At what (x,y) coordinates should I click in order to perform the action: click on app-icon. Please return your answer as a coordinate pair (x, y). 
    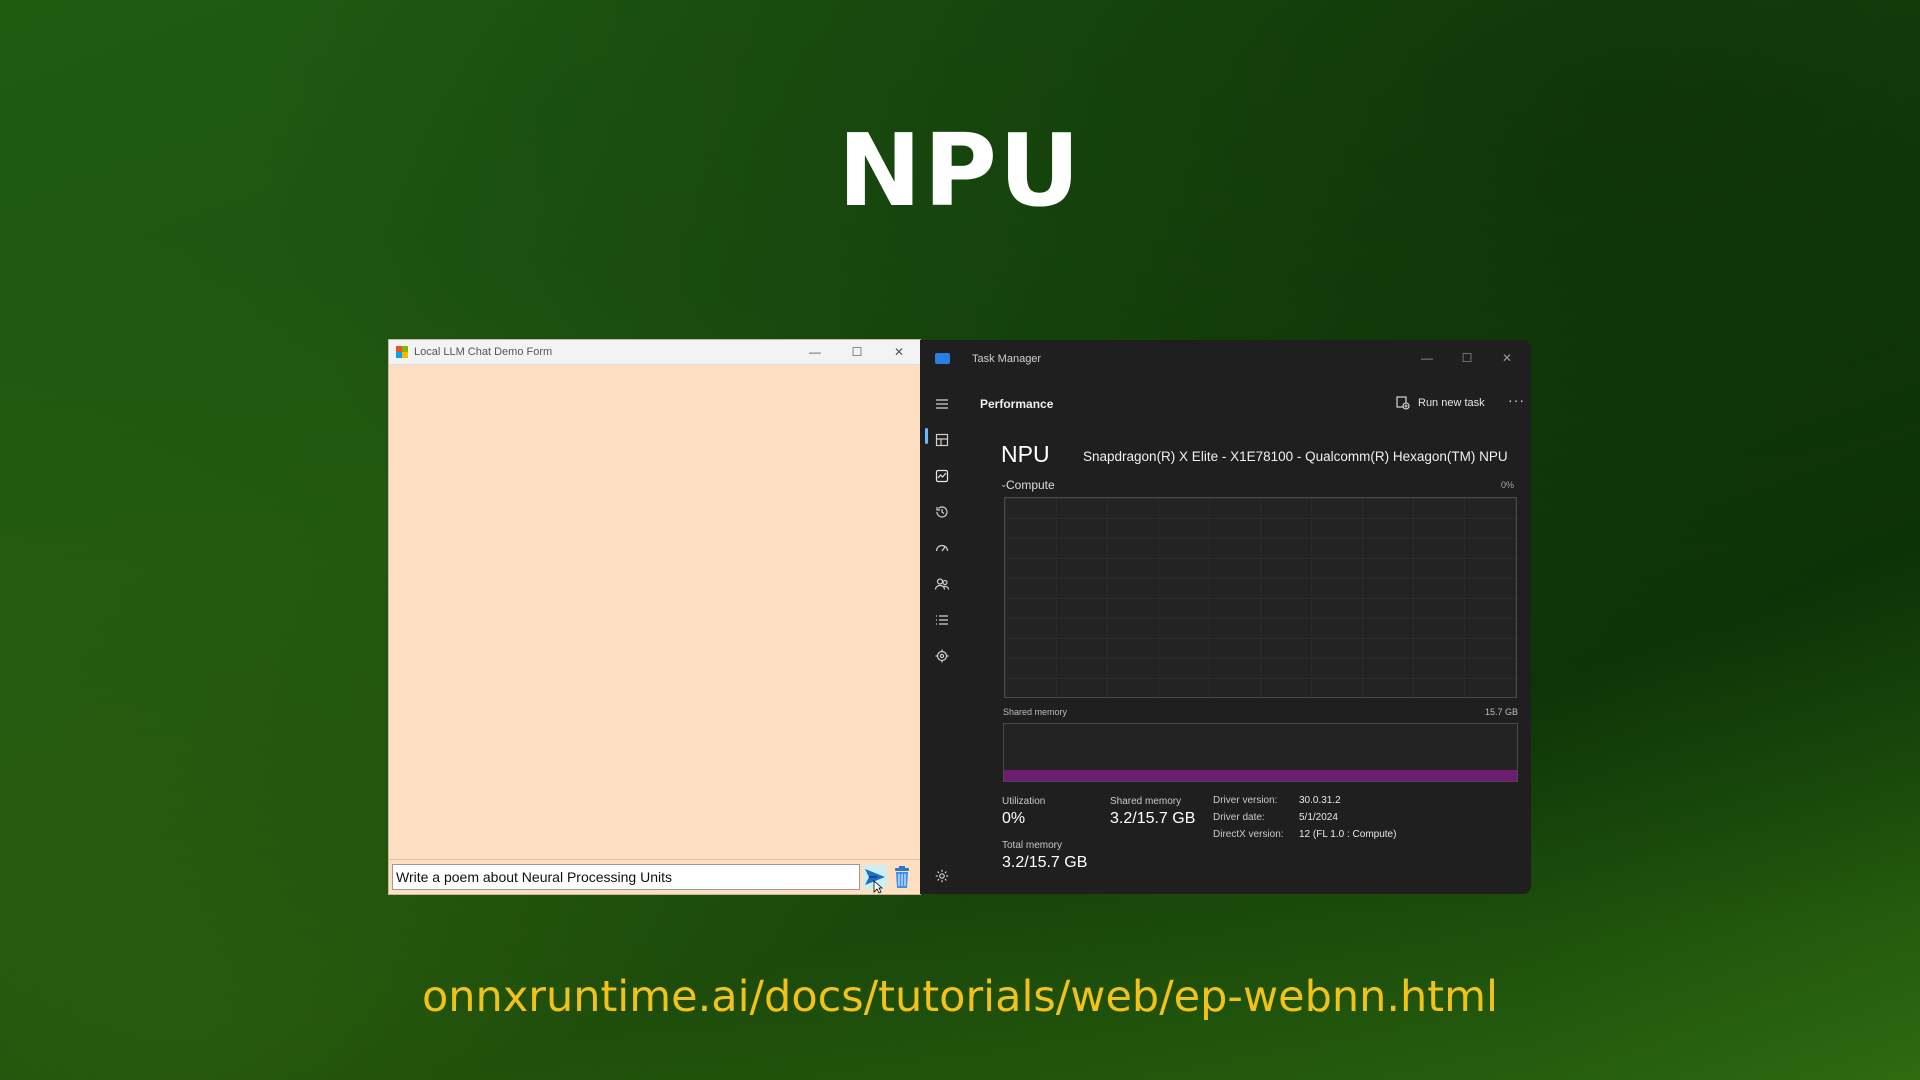
    Looking at the image, I should click on (402, 352).